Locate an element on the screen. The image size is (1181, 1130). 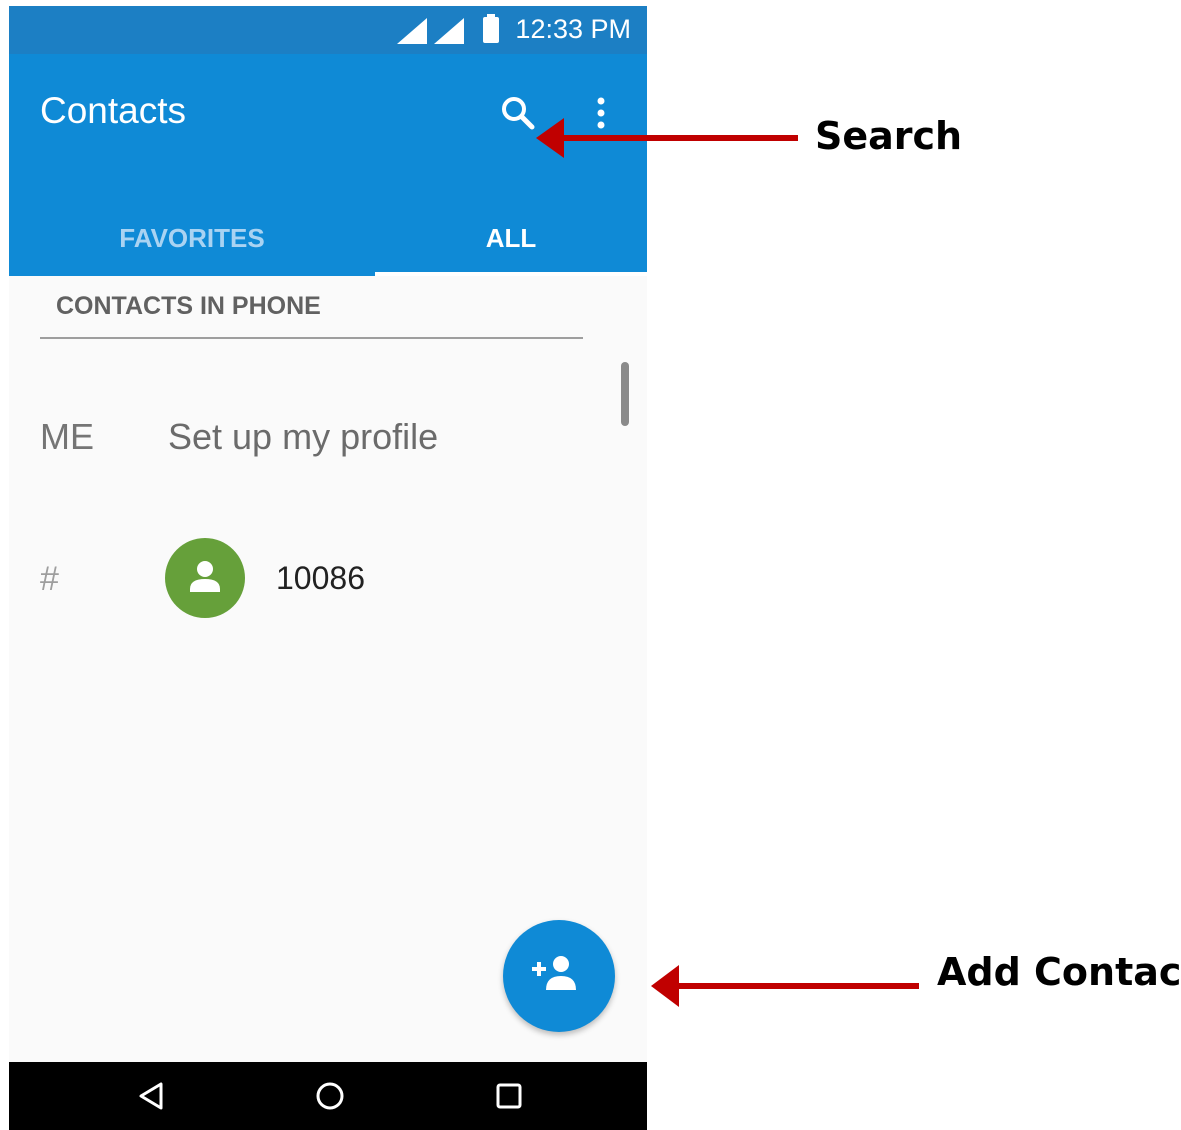
page-title: Contacts is located at coordinates (113, 110).